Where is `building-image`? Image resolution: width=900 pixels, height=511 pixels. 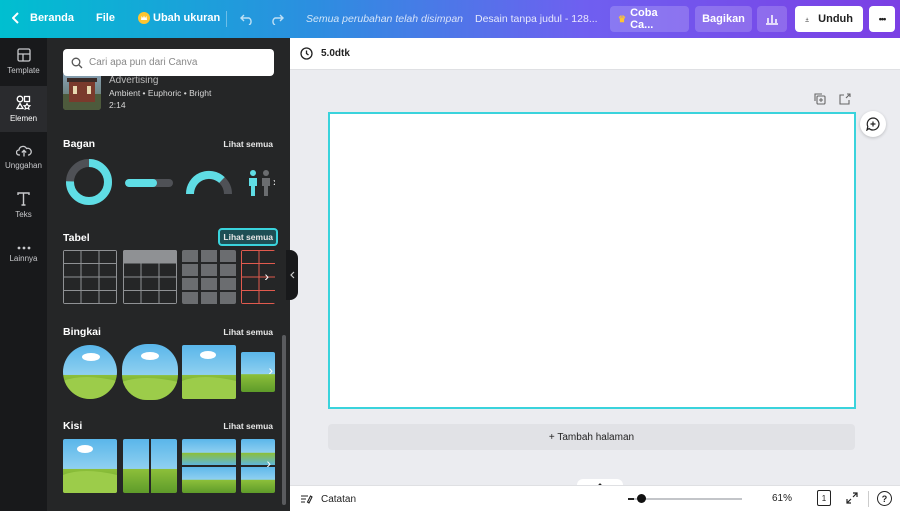 building-image is located at coordinates (82, 94).